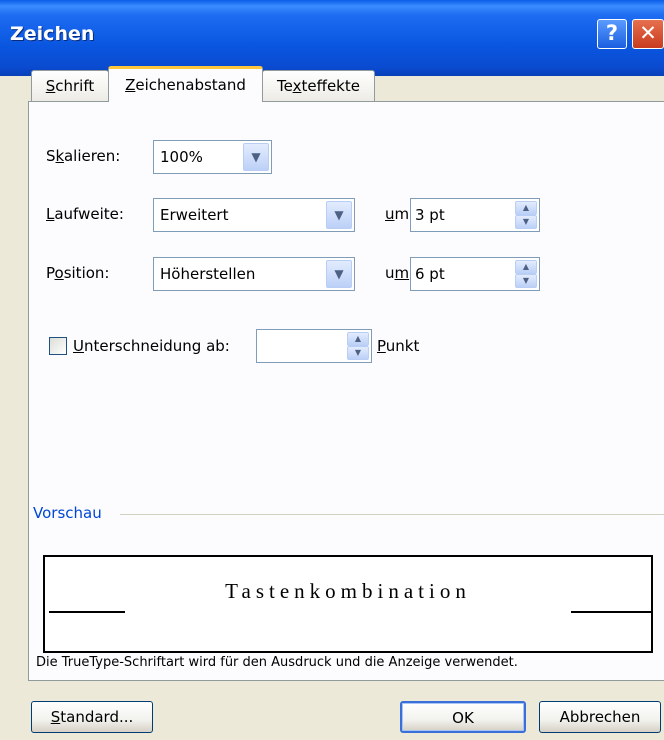  I want to click on skalieren-label: Skalieren:, so click(83, 156).